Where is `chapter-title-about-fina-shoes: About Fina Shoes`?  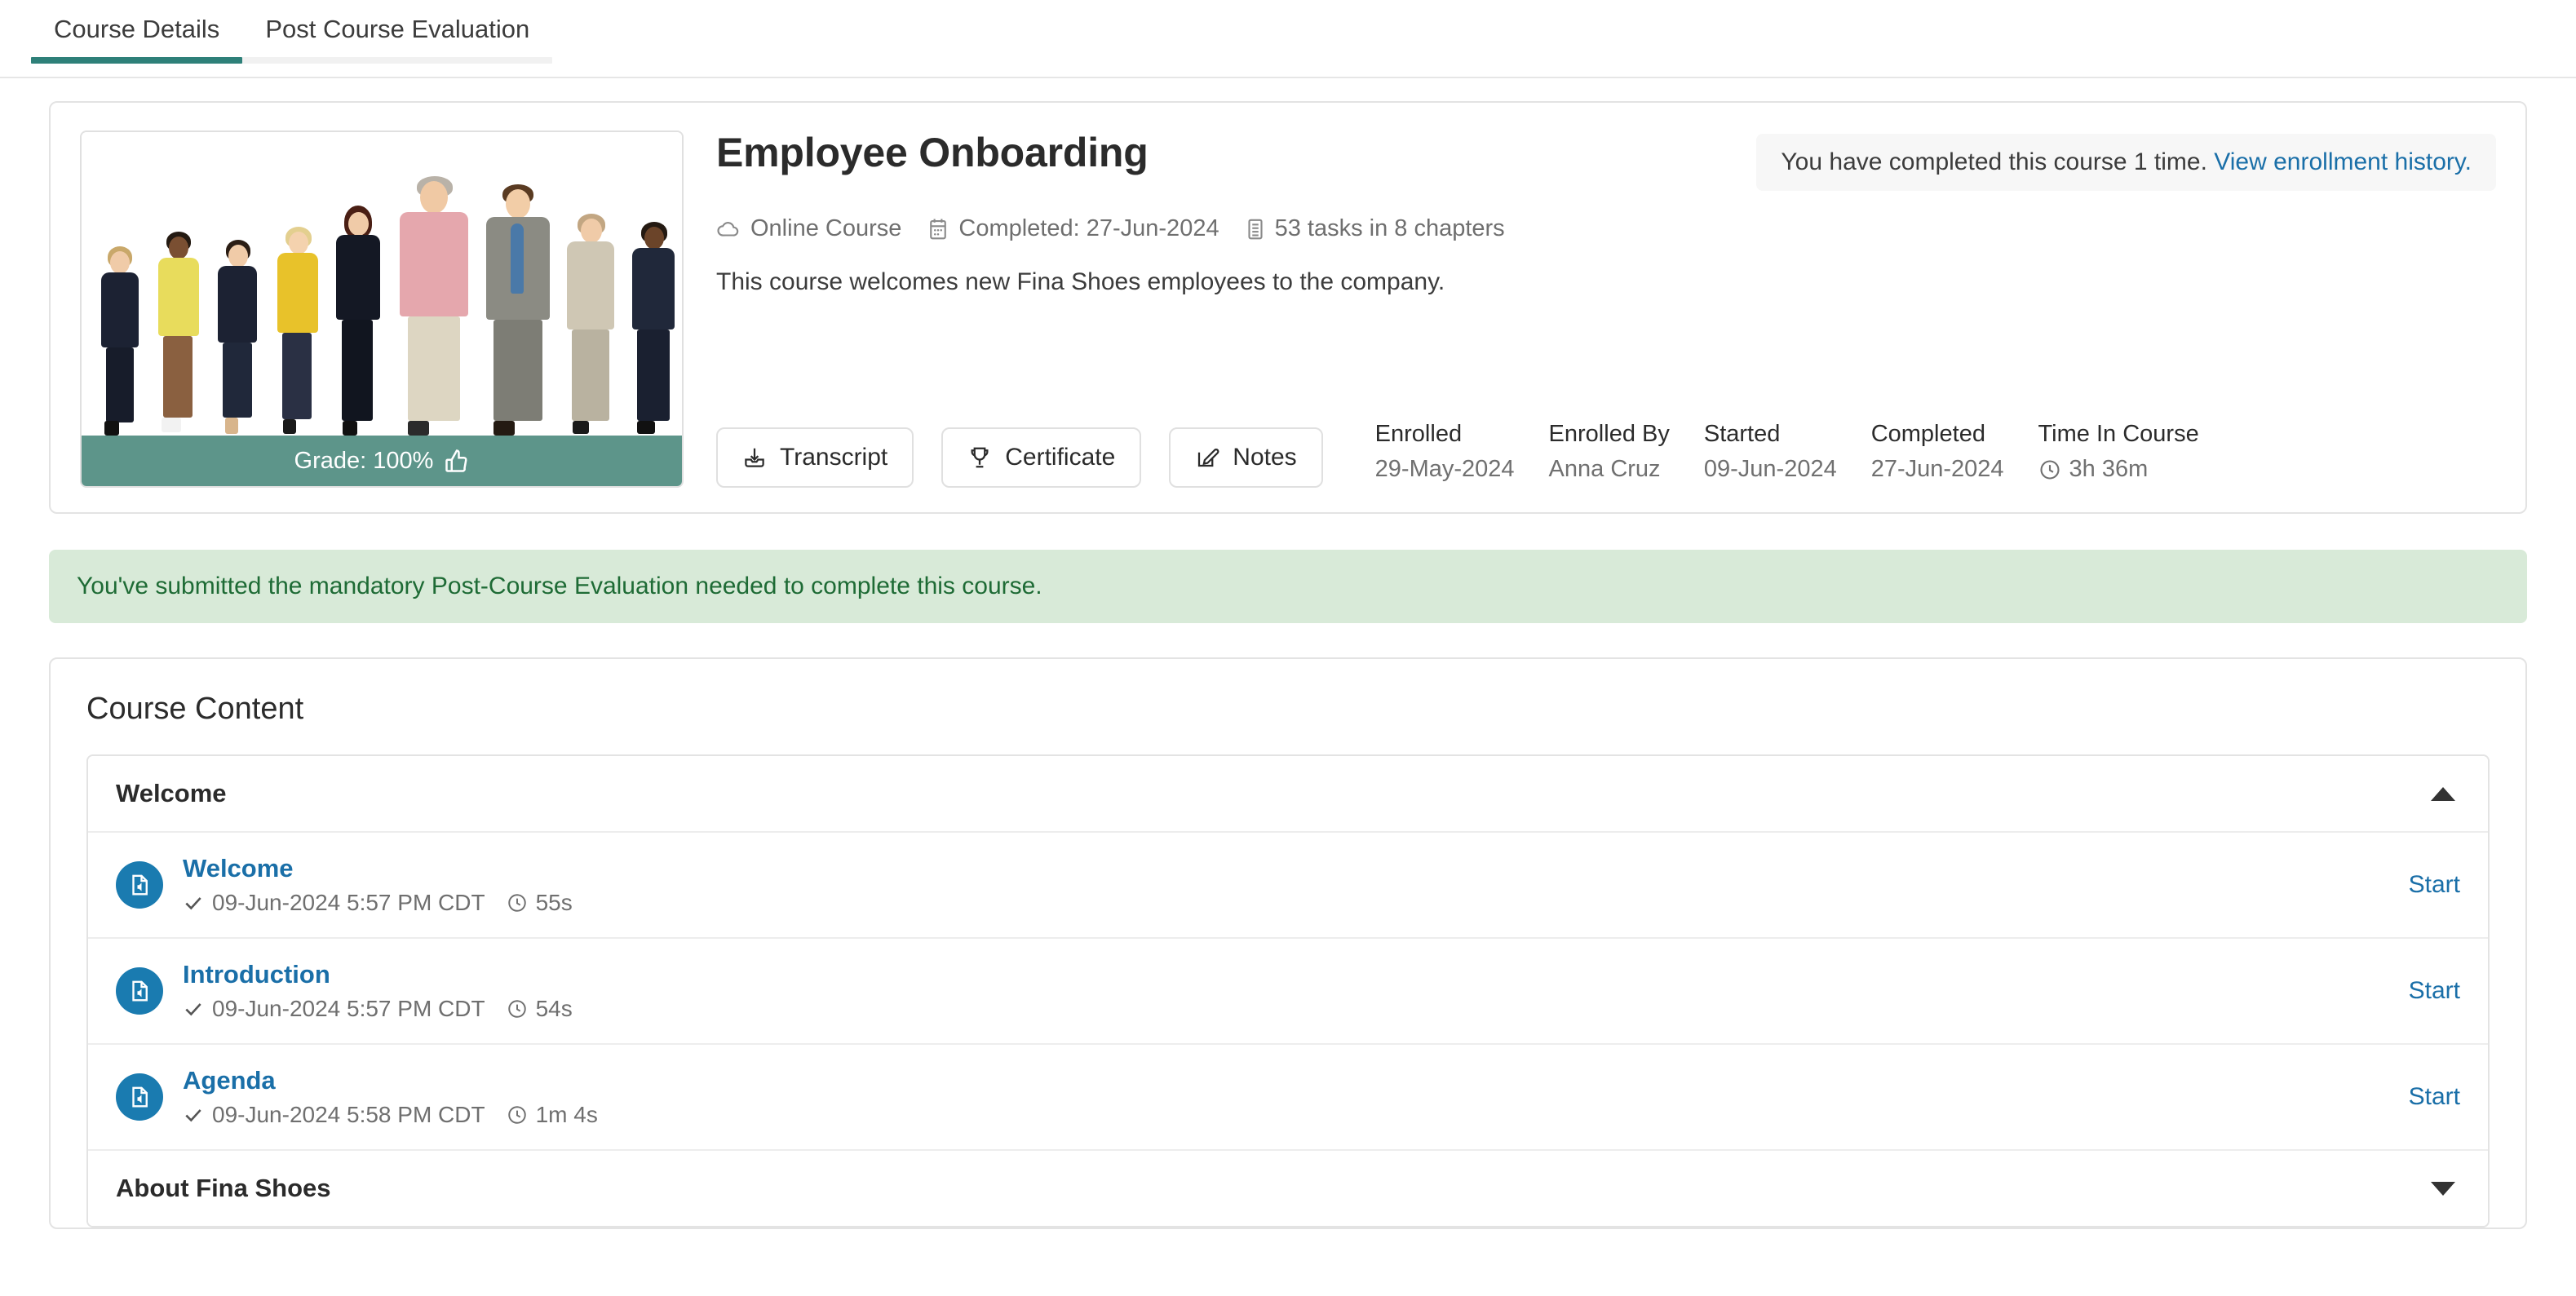 chapter-title-about-fina-shoes: About Fina Shoes is located at coordinates (223, 1188).